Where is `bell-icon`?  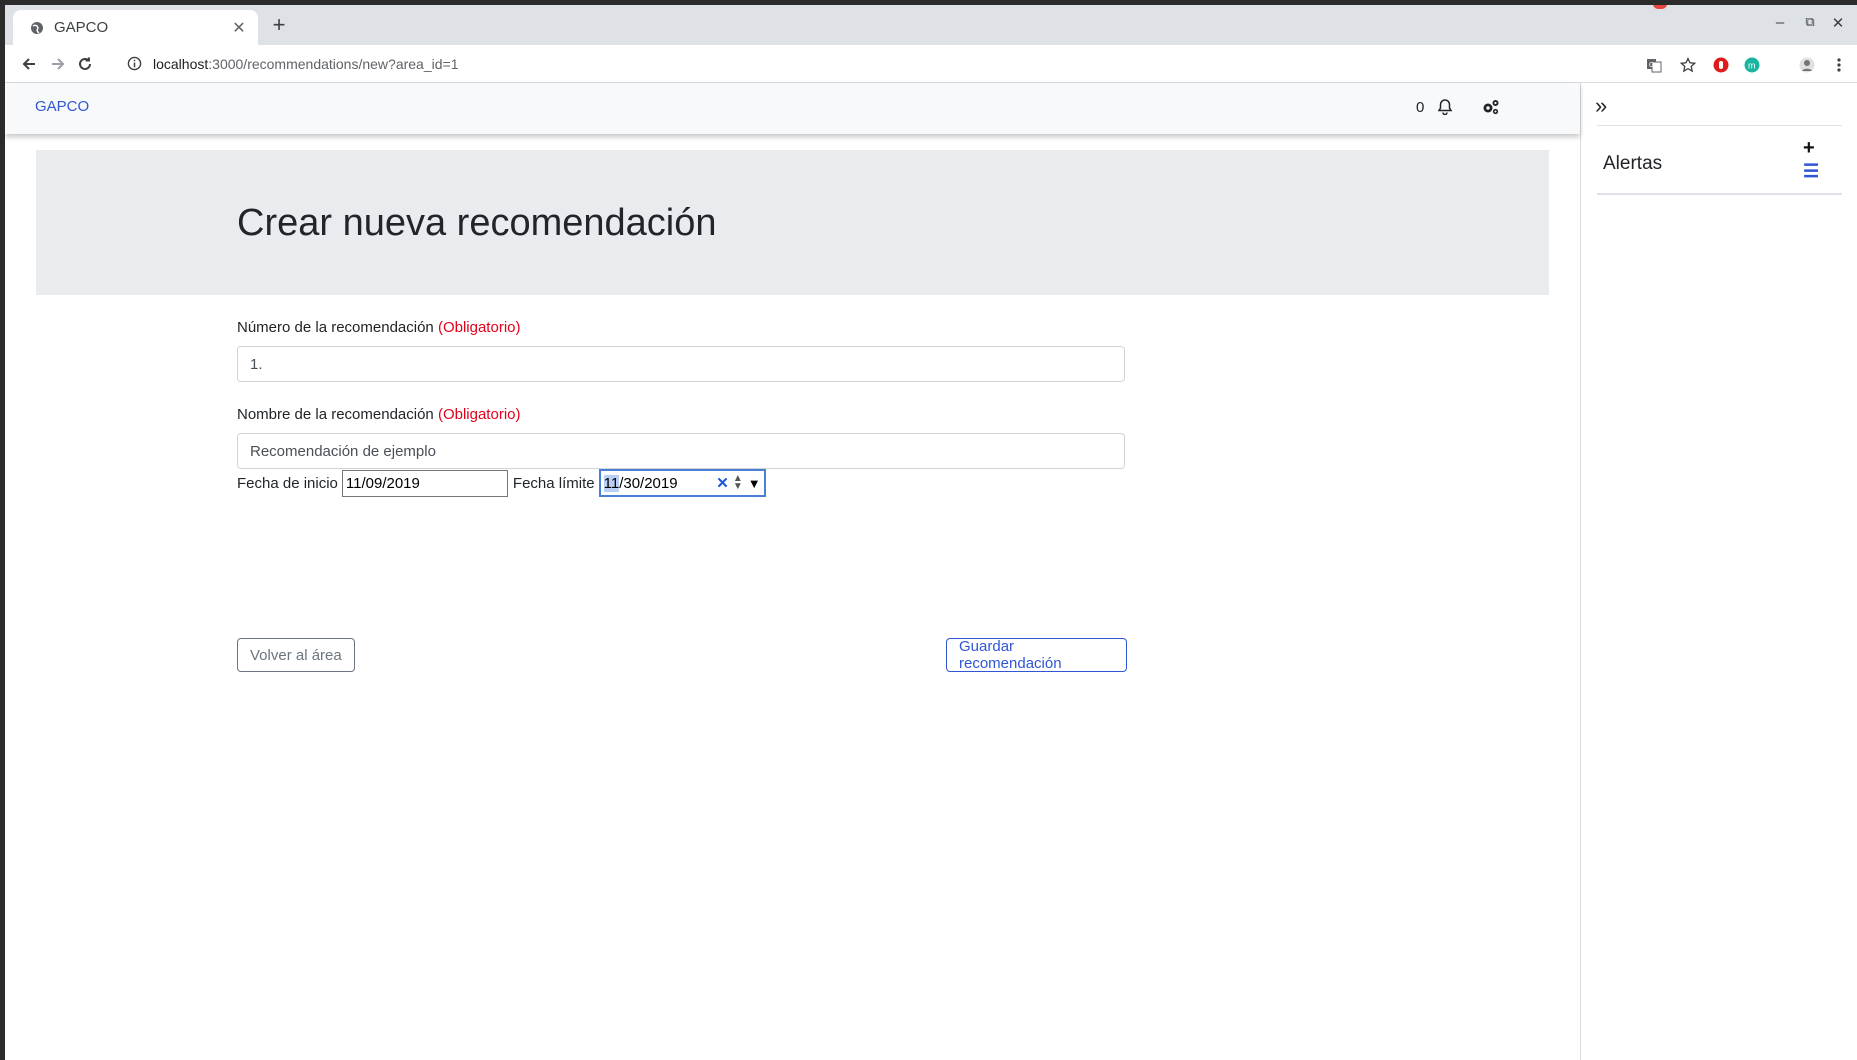
bell-icon is located at coordinates (1446, 107).